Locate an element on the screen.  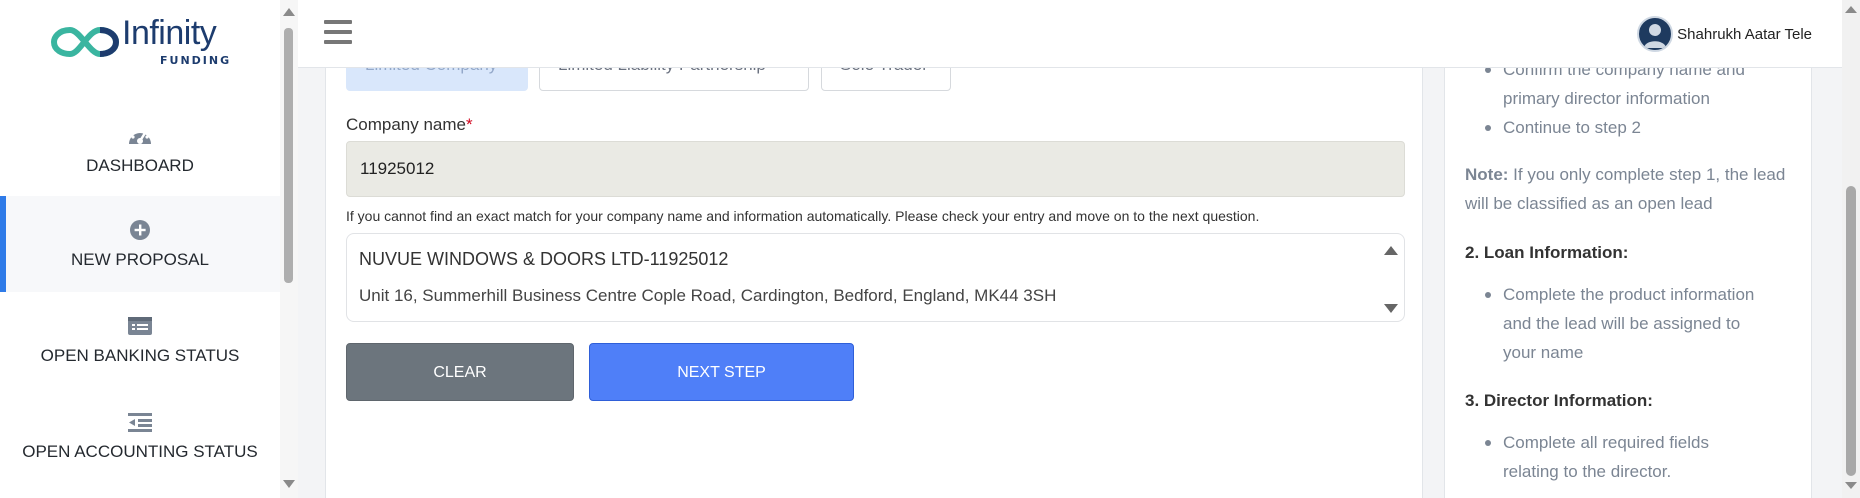
user-name: Shahrukh Aatar Tele is located at coordinates (1744, 34).